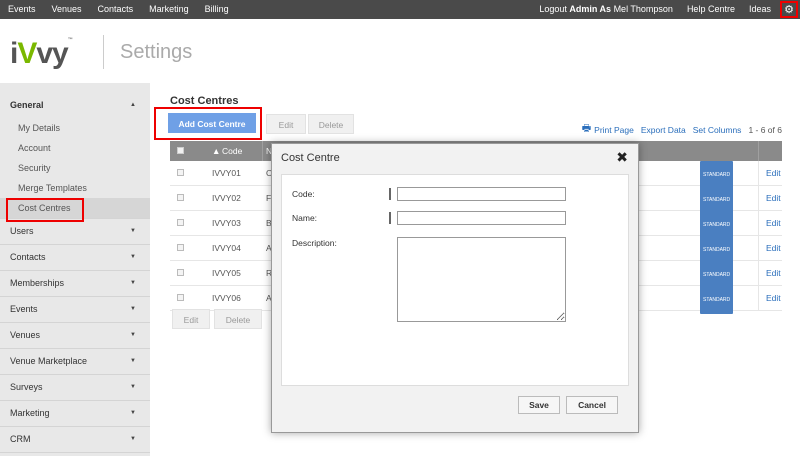 The width and height of the screenshot is (800, 456). I want to click on cell-code: IVVY01, so click(226, 173).